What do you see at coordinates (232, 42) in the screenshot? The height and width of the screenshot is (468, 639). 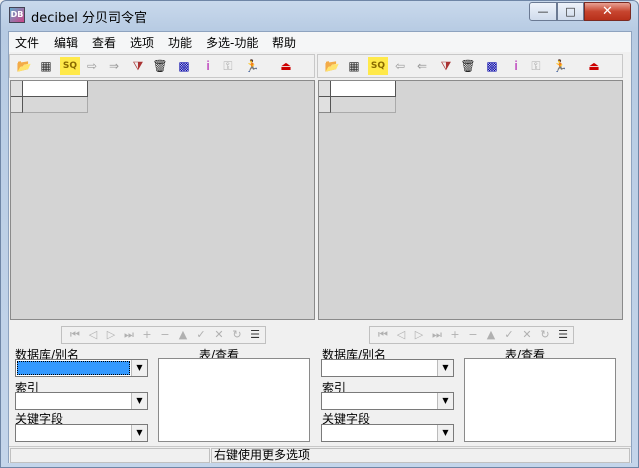 I see `menu-multi-functions: 多选-功能` at bounding box center [232, 42].